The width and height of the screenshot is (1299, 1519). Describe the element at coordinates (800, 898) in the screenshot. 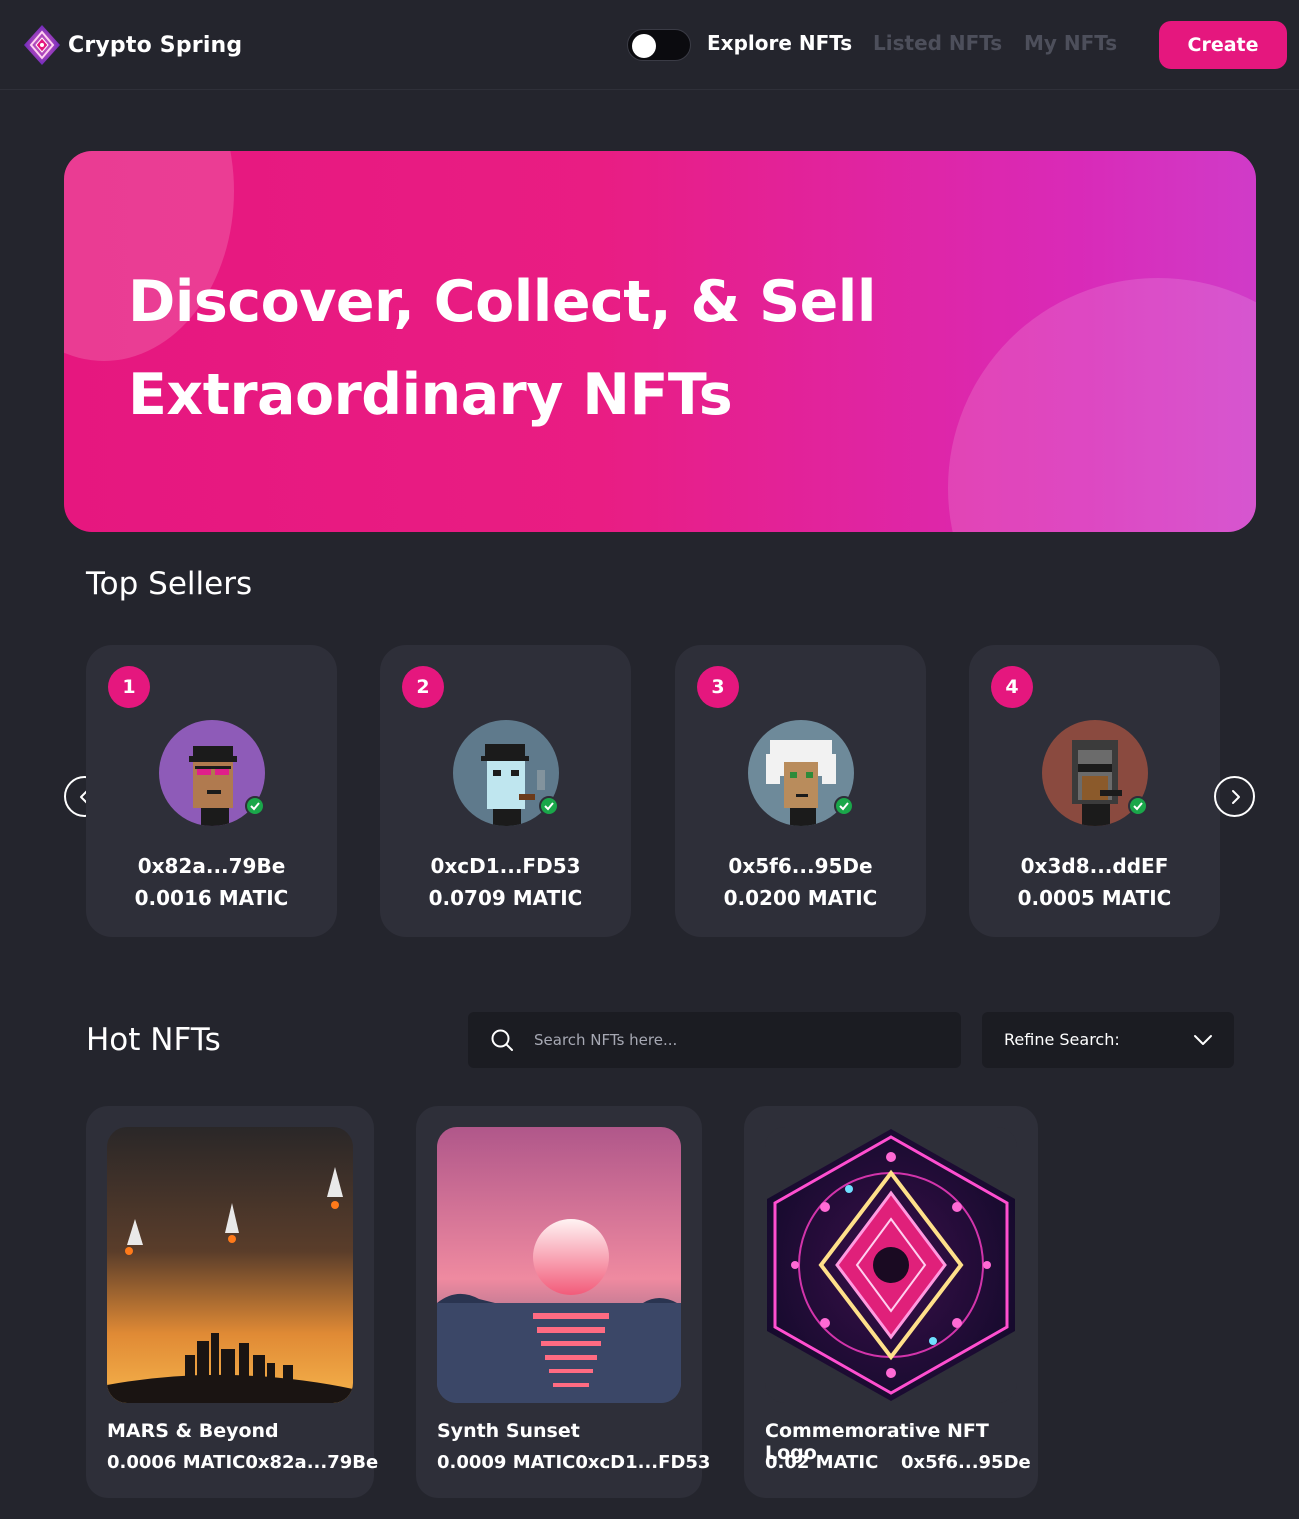

I see `seller-amount: 0.0200 MATIC` at that location.